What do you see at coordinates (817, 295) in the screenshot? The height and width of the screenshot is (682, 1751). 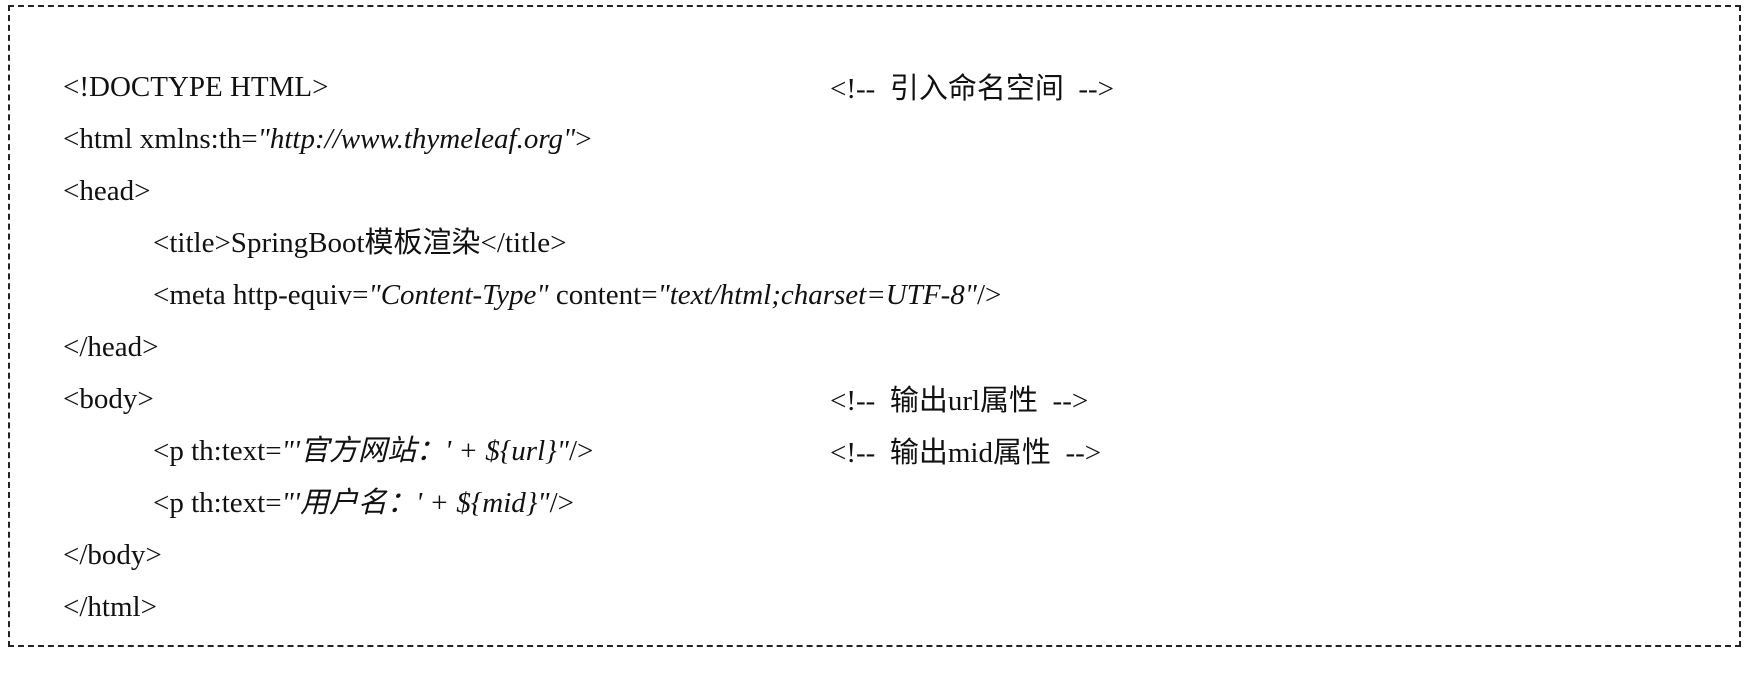 I see `code-string: "text/html;charset=UTF-8"` at bounding box center [817, 295].